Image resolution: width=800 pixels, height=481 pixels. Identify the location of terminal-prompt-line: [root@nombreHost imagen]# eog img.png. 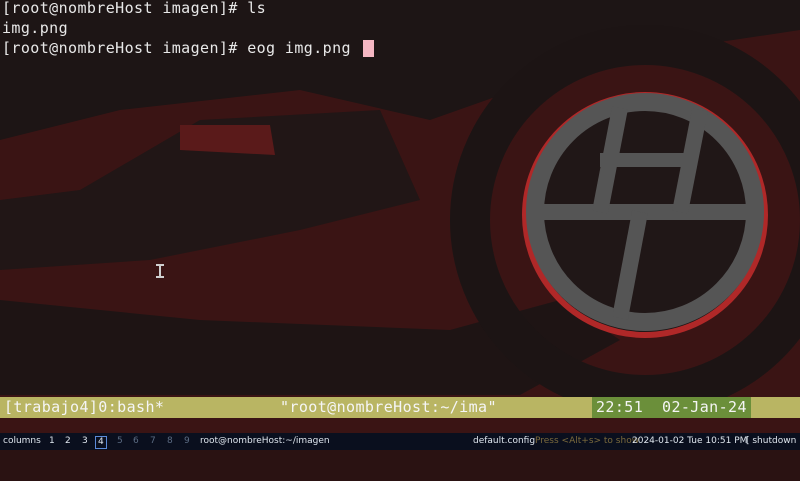
(188, 48).